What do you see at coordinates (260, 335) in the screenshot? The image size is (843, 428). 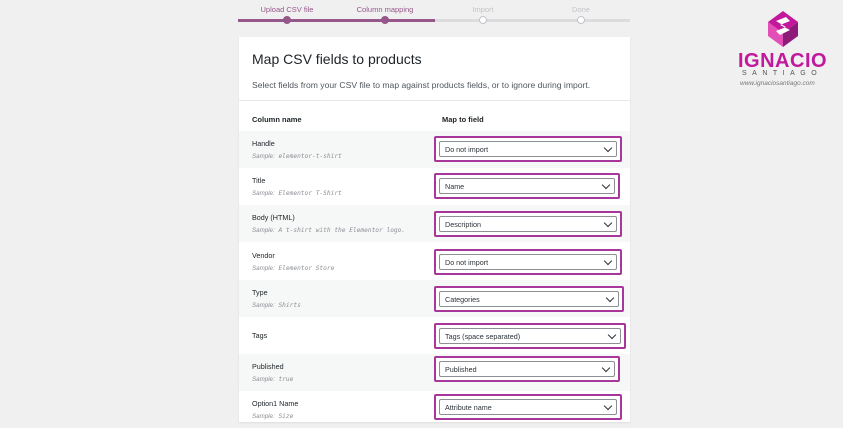 I see `column-name: Tags` at bounding box center [260, 335].